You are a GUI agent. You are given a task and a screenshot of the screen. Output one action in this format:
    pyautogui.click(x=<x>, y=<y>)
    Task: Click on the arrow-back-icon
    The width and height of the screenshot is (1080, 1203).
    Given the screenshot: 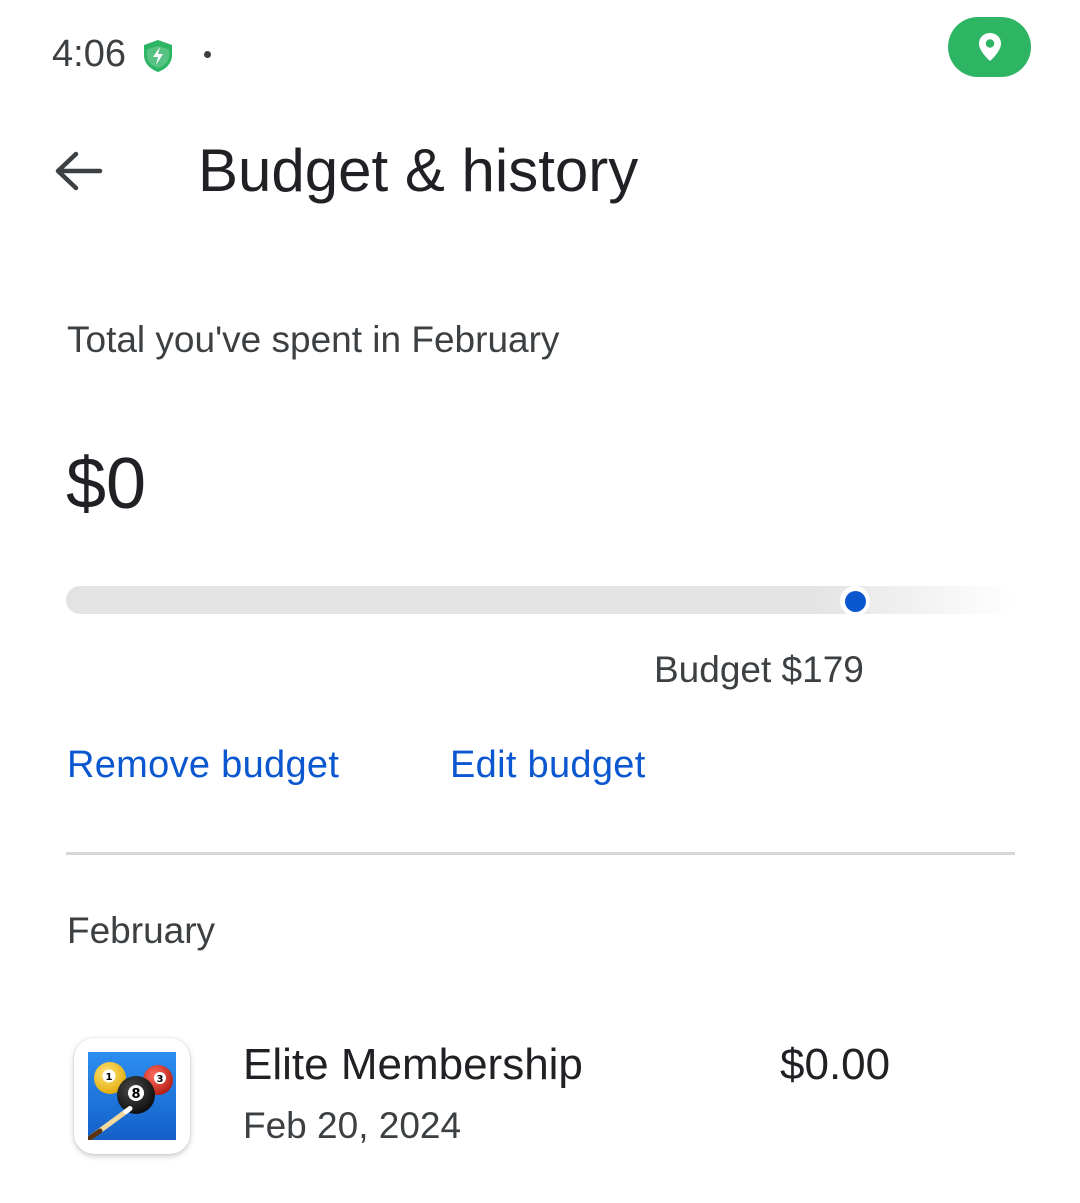 What is the action you would take?
    pyautogui.click(x=79, y=171)
    